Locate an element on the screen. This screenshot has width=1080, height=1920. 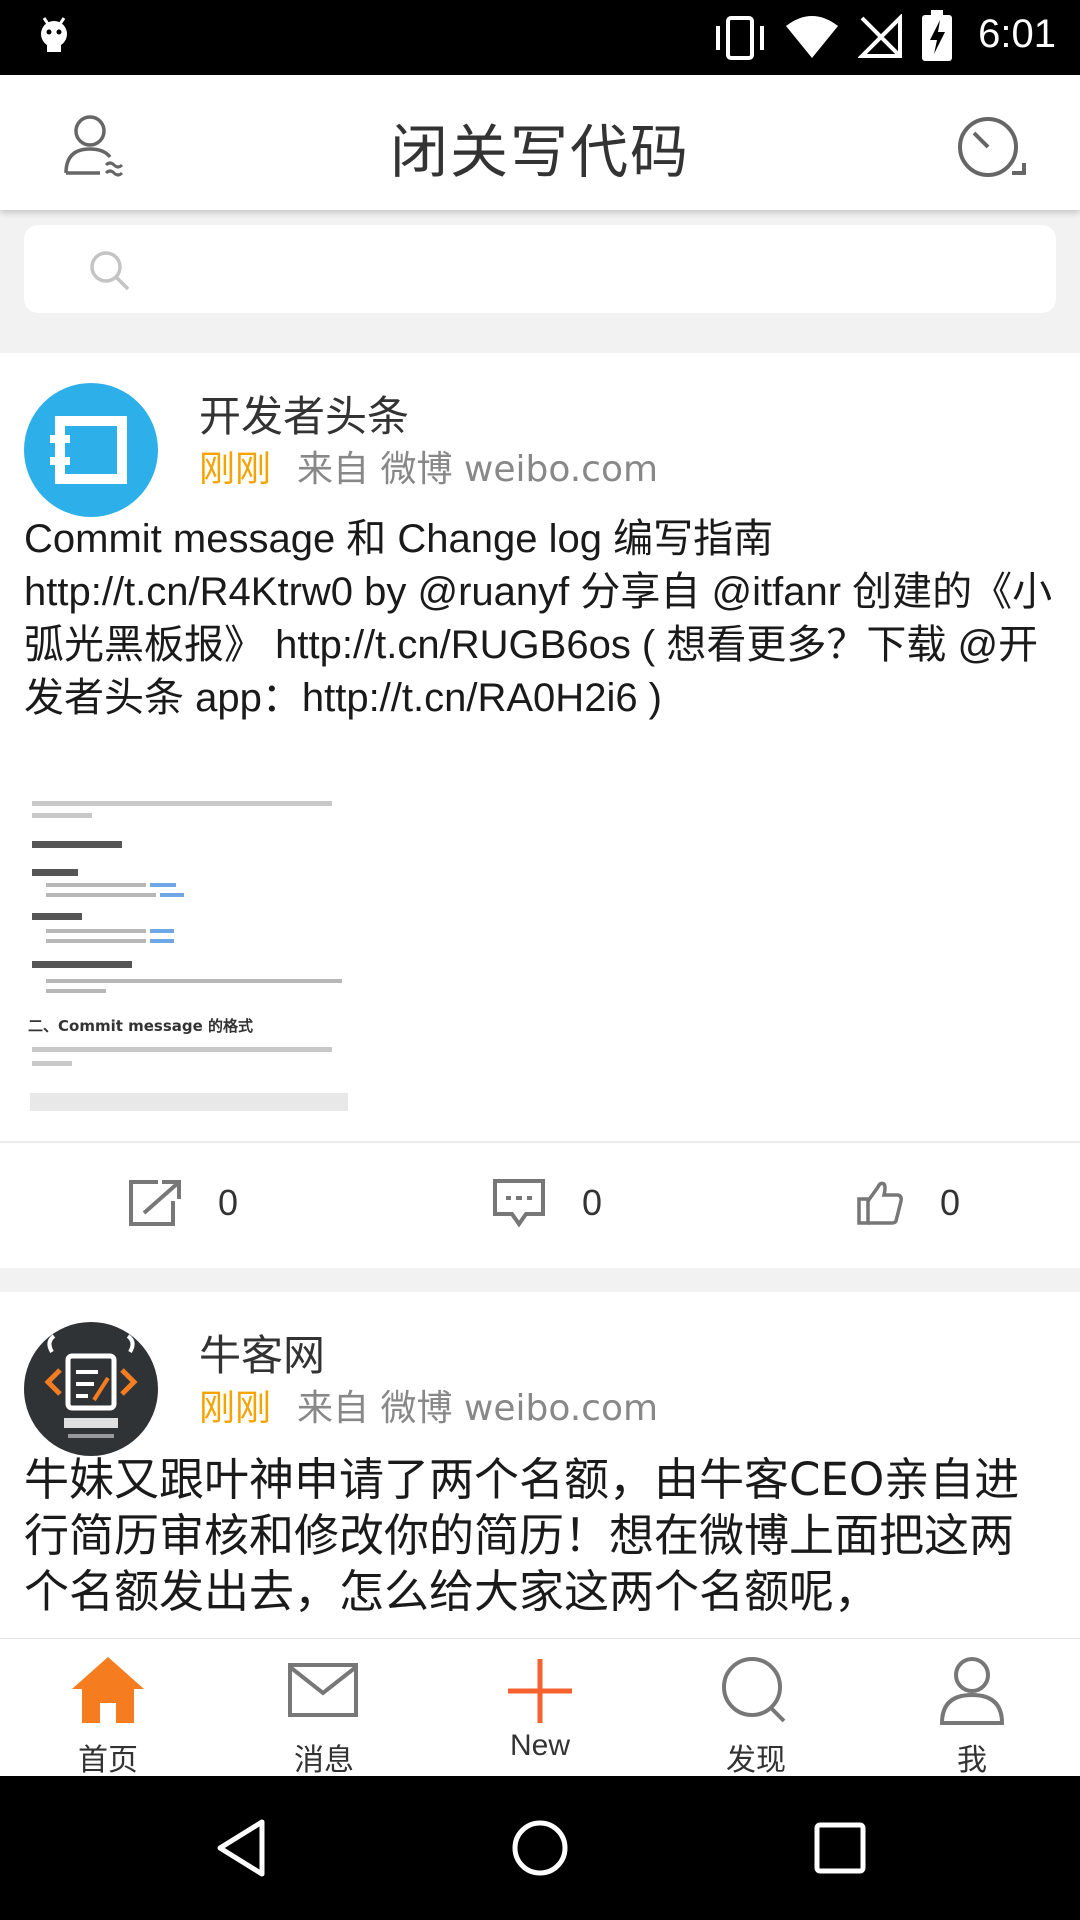
recents-icon is located at coordinates (840, 1848).